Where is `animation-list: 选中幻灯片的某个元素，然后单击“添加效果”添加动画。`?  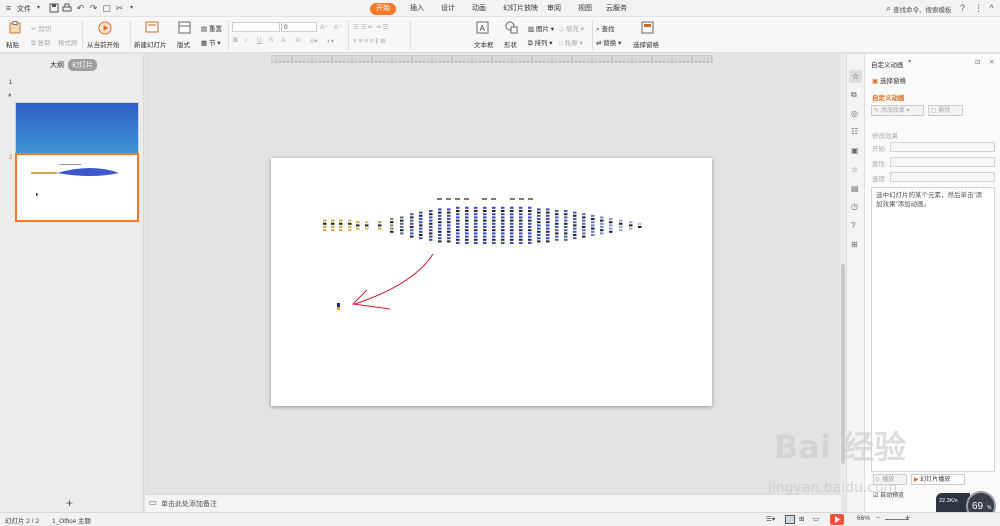 animation-list: 选中幻灯片的某个元素，然后单击“添加效果”添加动画。 is located at coordinates (933, 329).